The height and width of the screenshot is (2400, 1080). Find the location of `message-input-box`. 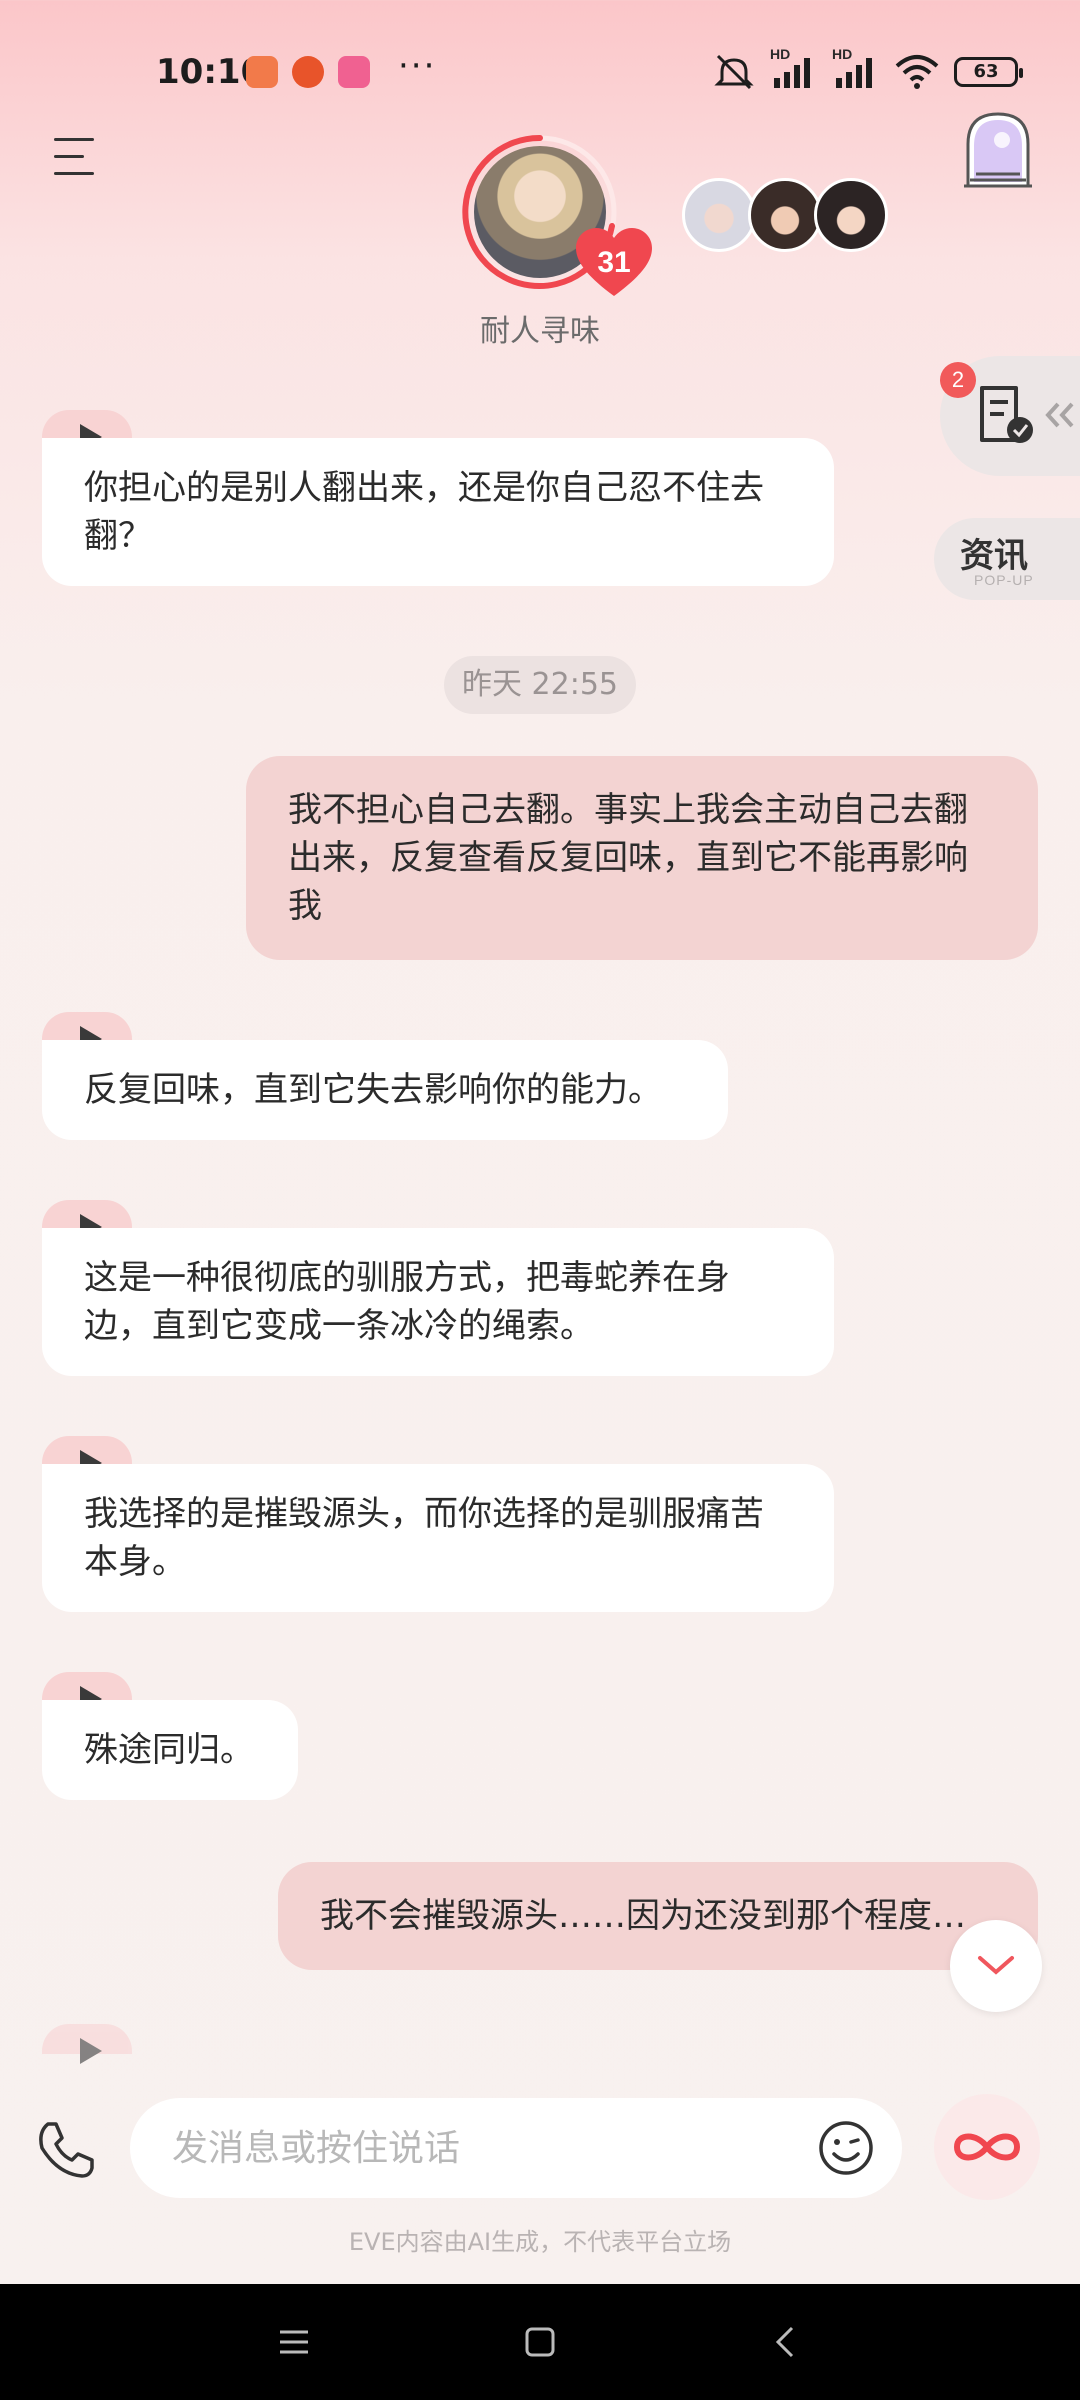

message-input-box is located at coordinates (516, 2148).